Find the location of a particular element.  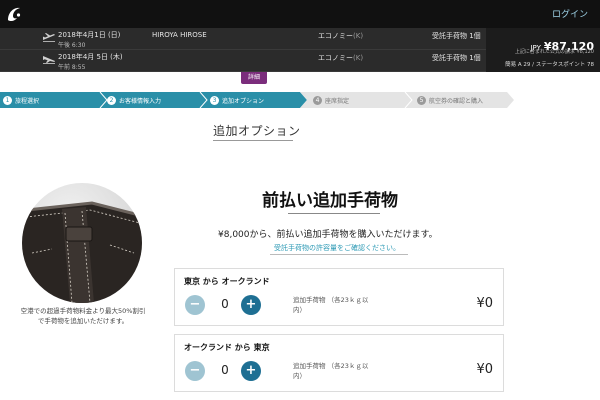

plane-landing-icon is located at coordinates (49, 60).